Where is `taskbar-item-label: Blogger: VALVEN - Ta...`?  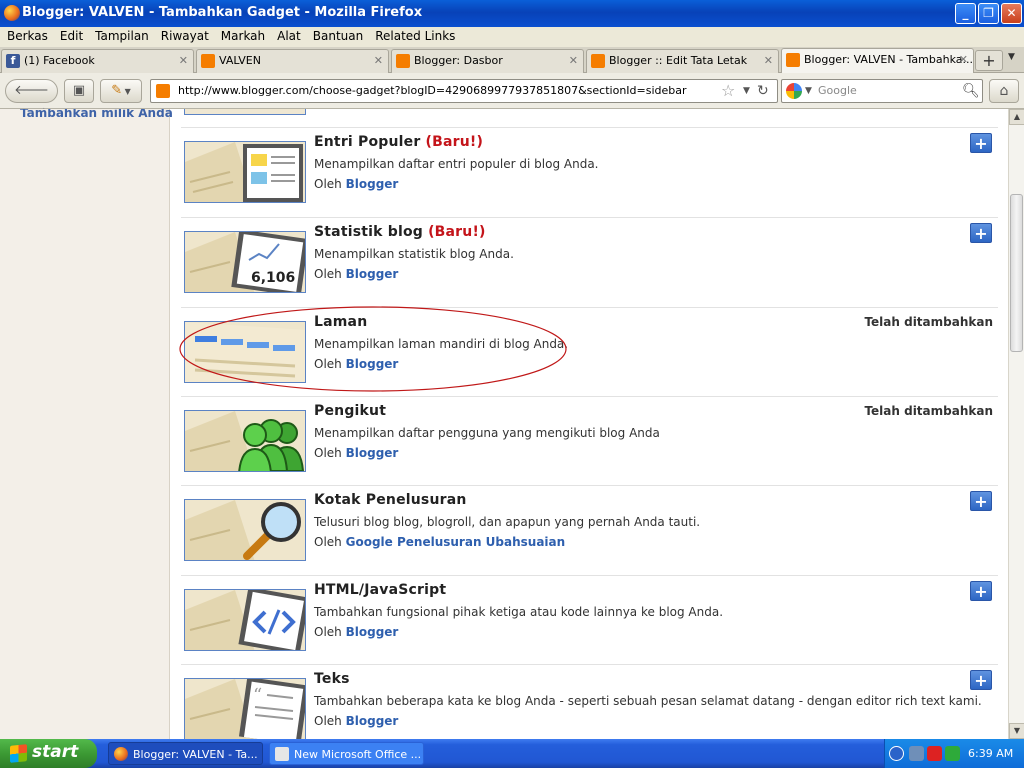 taskbar-item-label: Blogger: VALVEN - Ta... is located at coordinates (195, 754).